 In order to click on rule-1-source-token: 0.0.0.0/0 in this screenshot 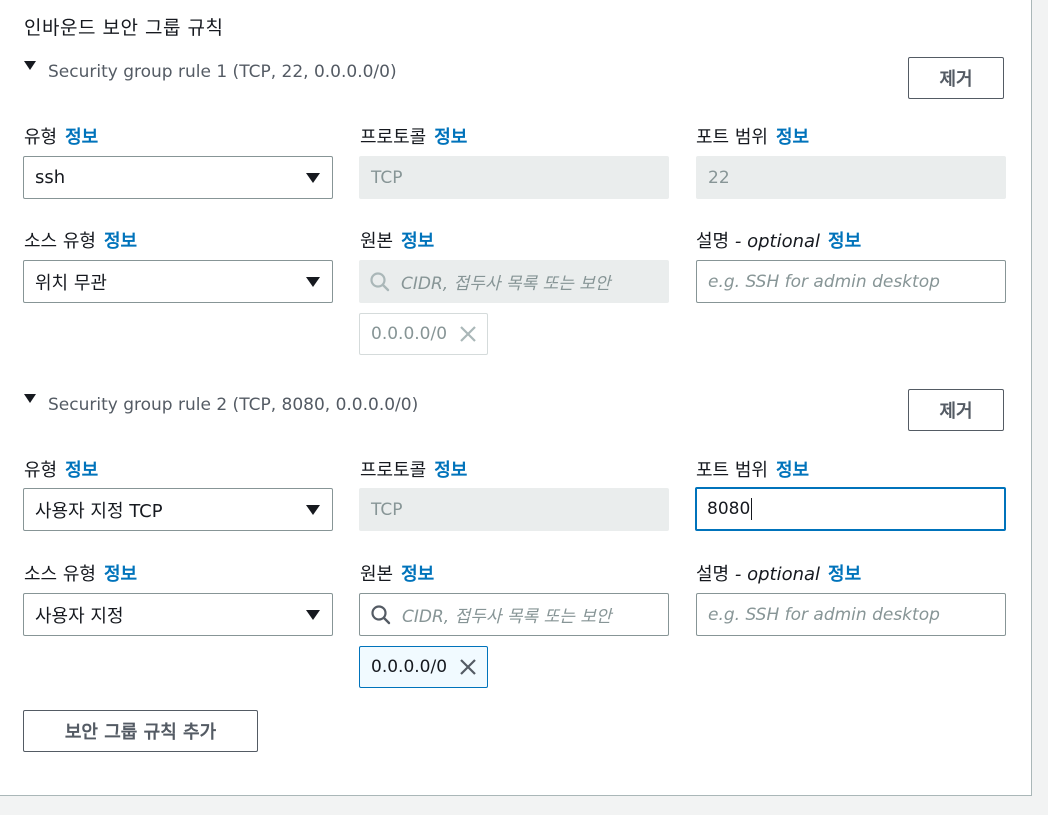, I will do `click(424, 334)`.